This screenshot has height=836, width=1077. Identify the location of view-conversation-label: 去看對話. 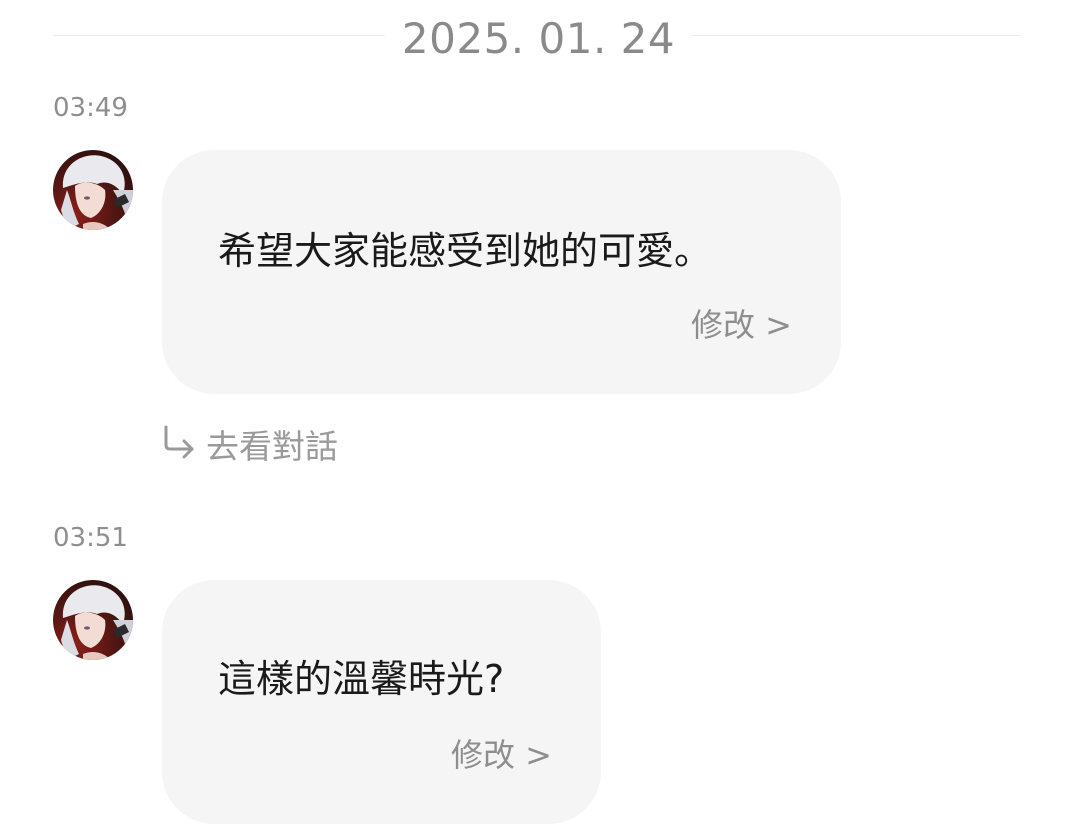
(272, 446).